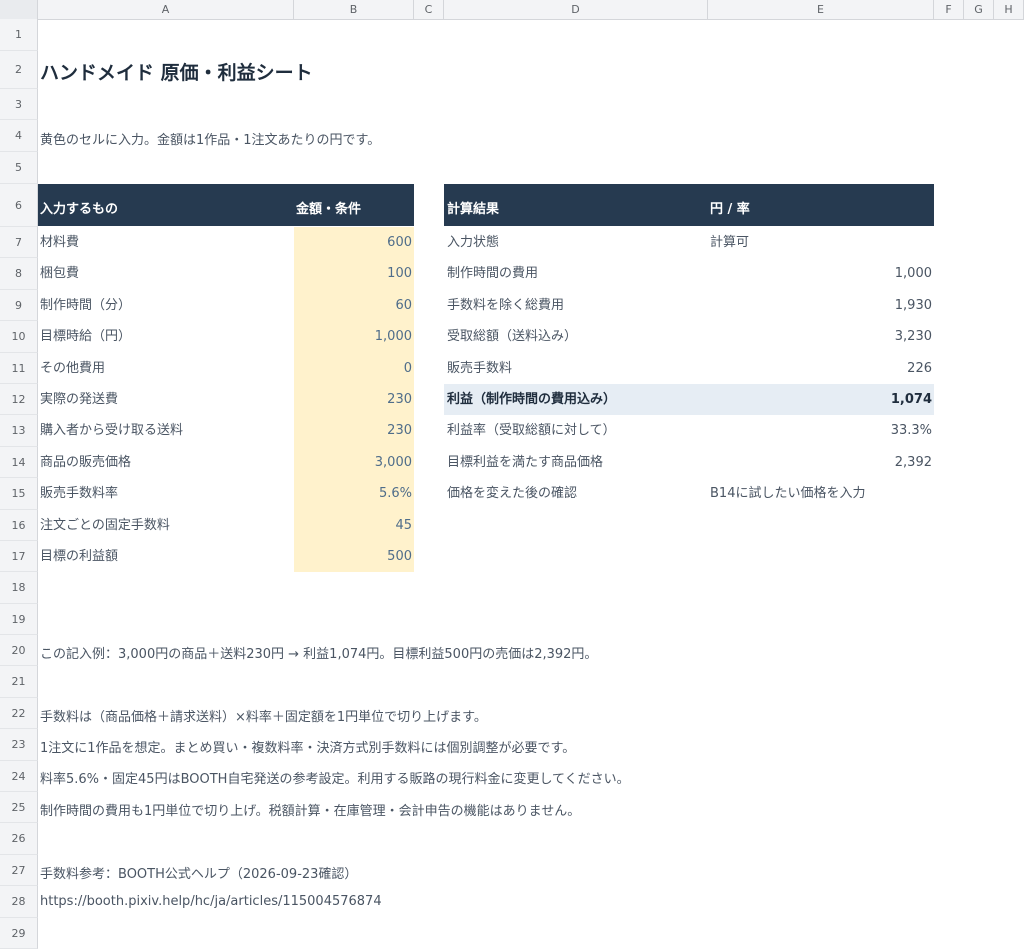 This screenshot has width=1024, height=949. I want to click on input-label: 制作時間（分）, so click(85, 305).